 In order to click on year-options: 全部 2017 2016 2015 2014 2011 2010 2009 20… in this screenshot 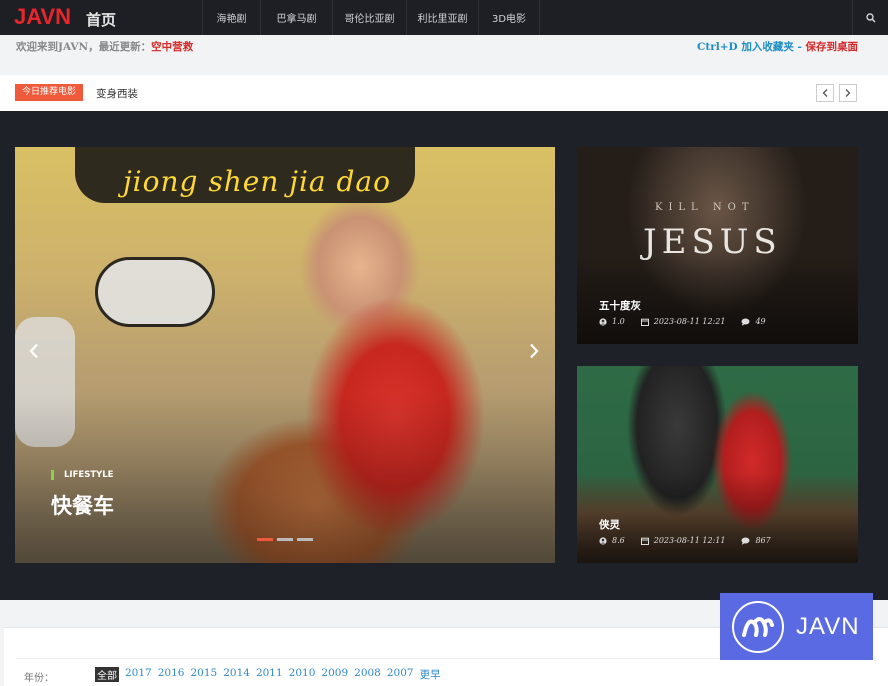, I will do `click(268, 674)`.